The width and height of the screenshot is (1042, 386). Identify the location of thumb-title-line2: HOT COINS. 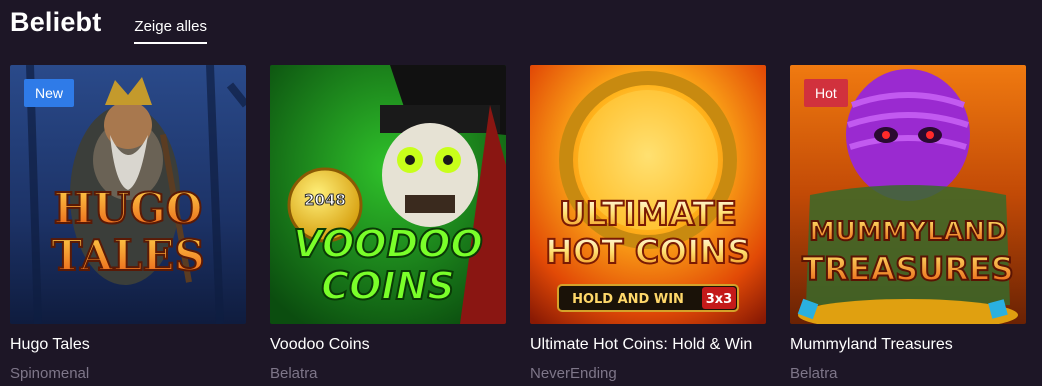
(648, 251).